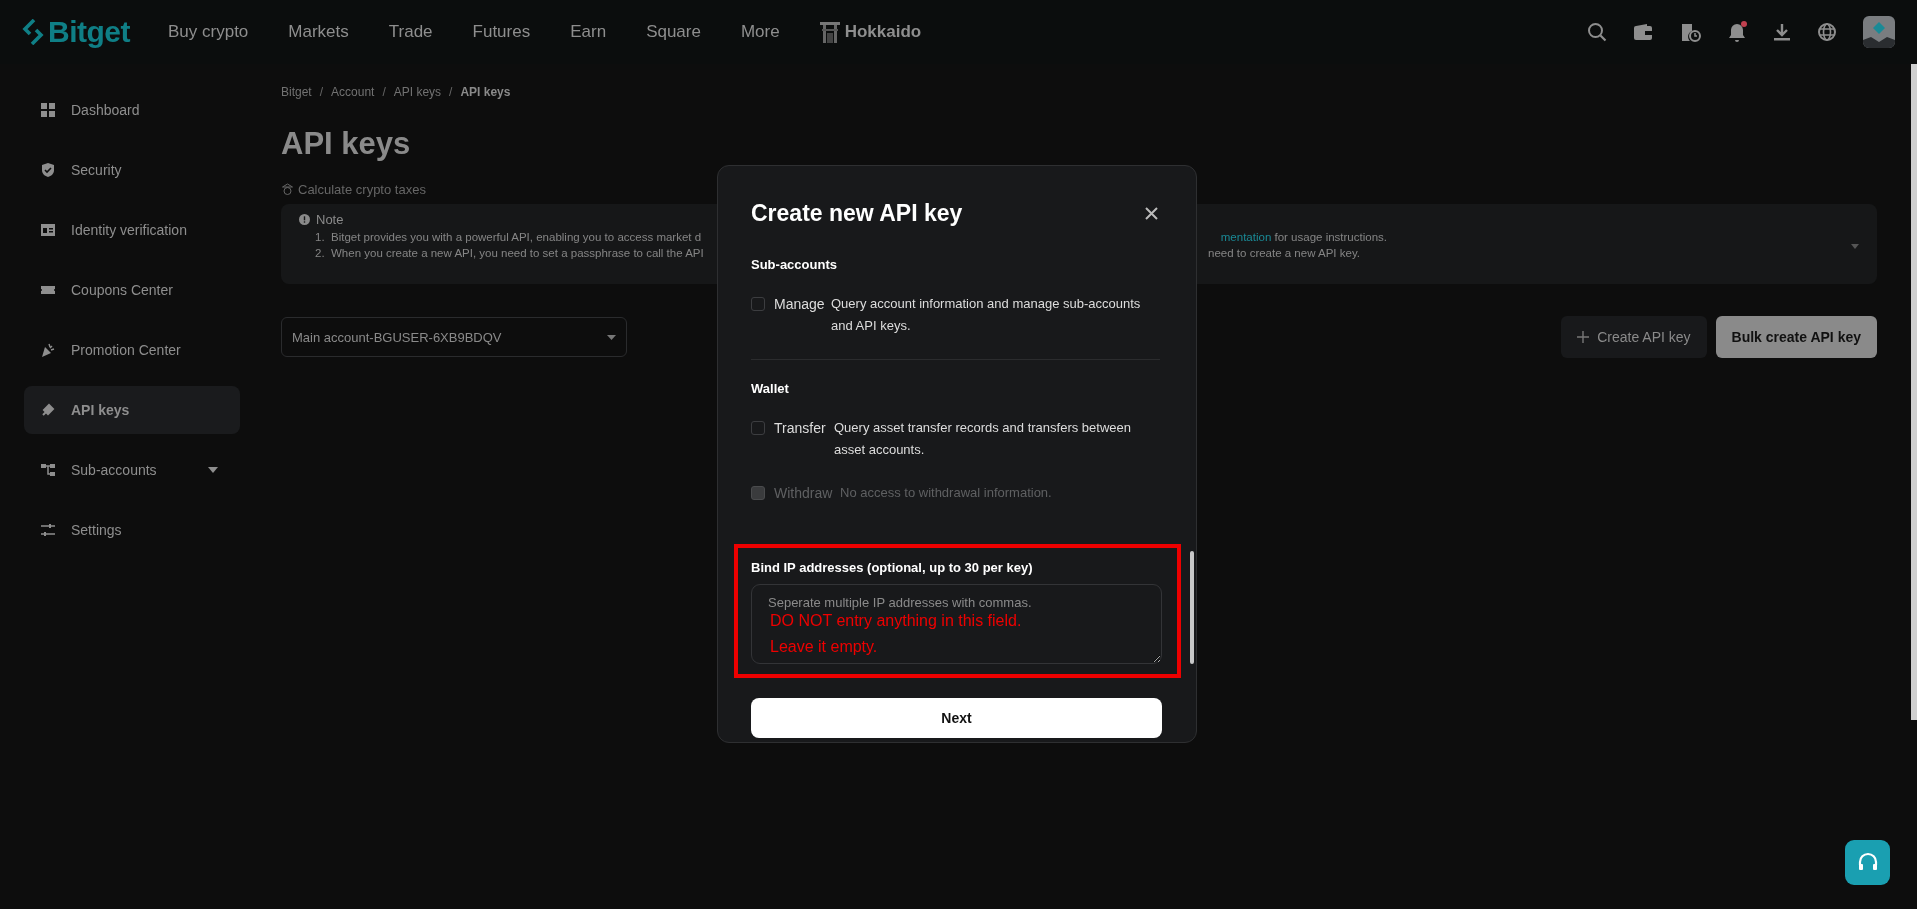 This screenshot has height=909, width=1917. Describe the element at coordinates (48, 350) in the screenshot. I see `party-popper-icon` at that location.